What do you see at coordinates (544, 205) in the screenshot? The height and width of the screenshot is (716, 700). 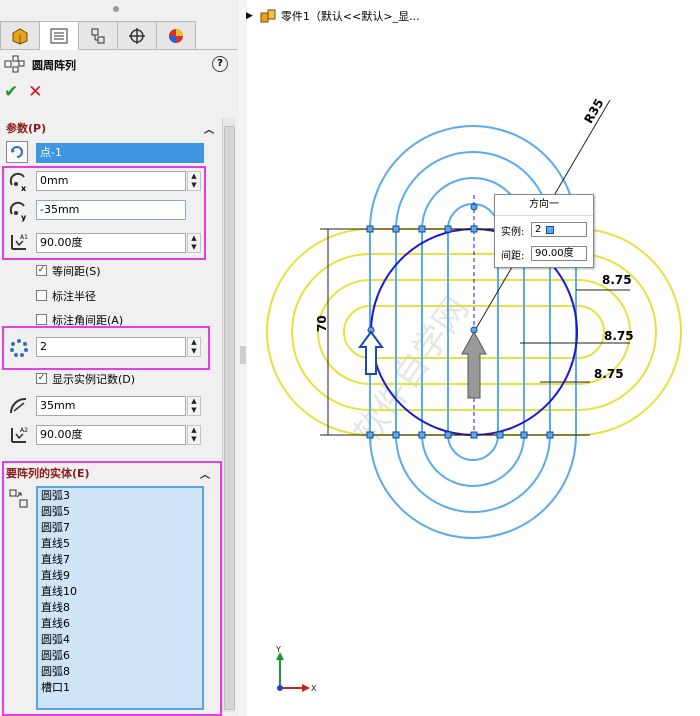 I see `callout-title: 方向一` at bounding box center [544, 205].